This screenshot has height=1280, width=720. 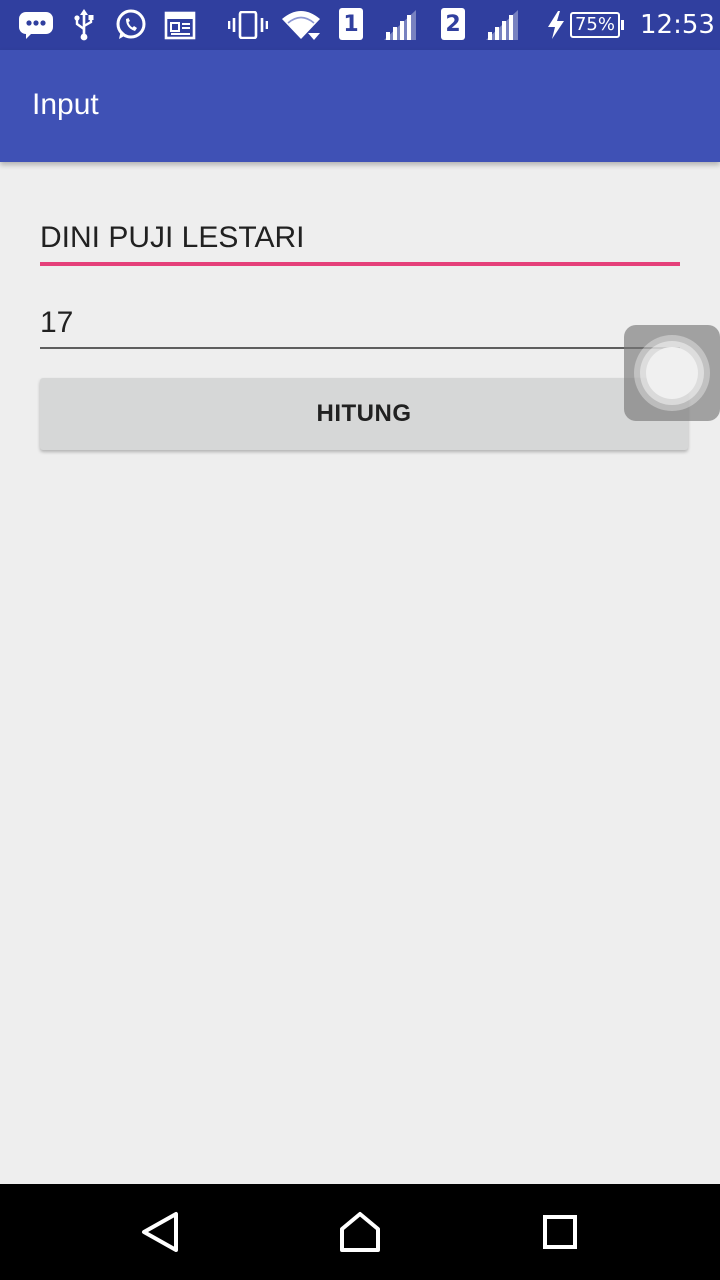 I want to click on assistive-touch-button, so click(x=672, y=373).